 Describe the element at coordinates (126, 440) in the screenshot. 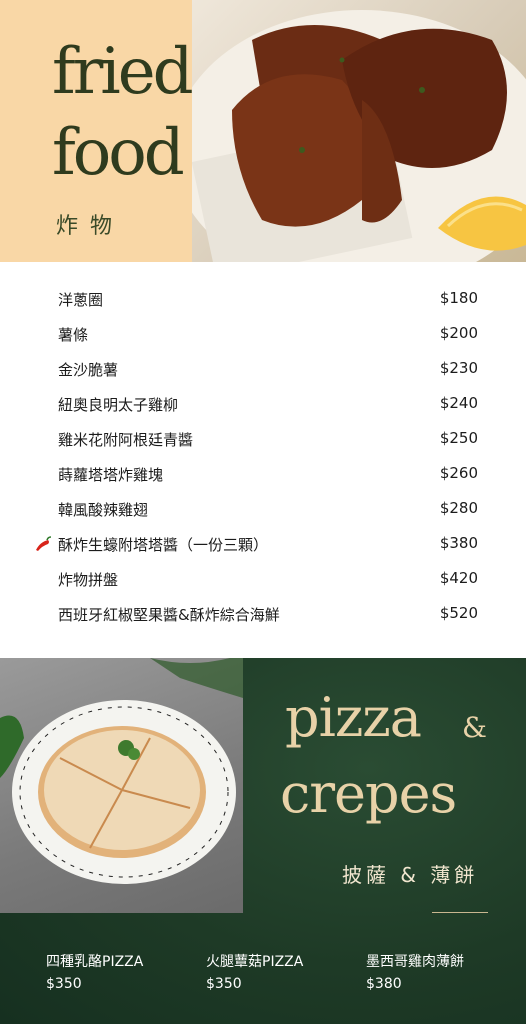

I see `item-name: 雞米花附阿根廷青醬` at that location.